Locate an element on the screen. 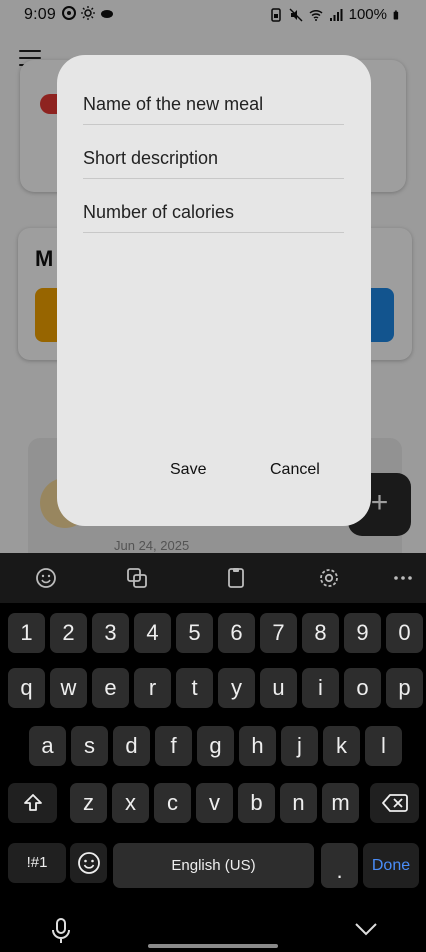 Image resolution: width=426 pixels, height=952 pixels. clipboard-icon is located at coordinates (236, 578).